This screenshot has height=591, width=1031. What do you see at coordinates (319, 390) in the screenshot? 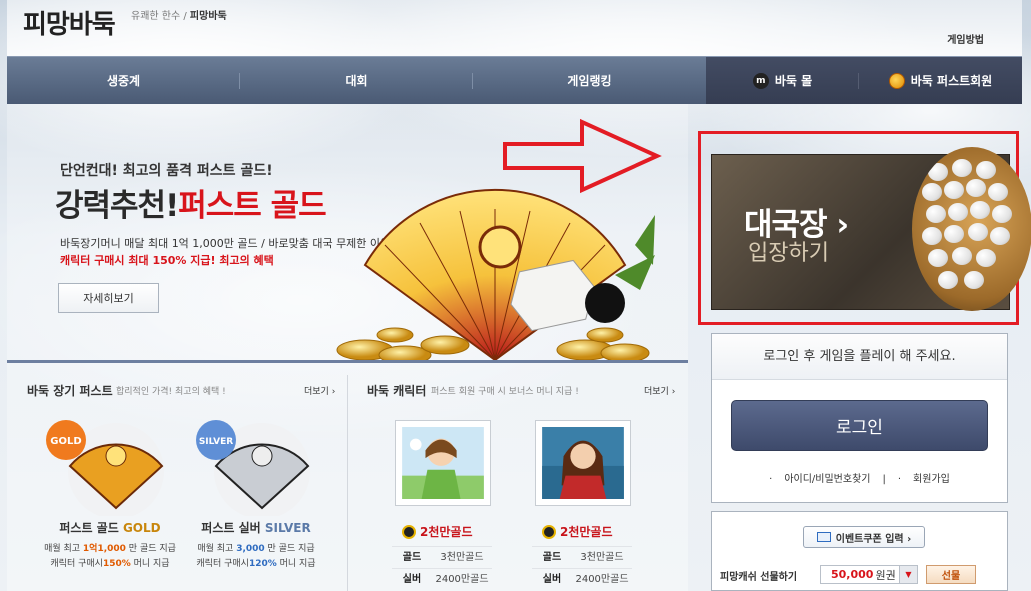
I see `pass-more-link: 더보기 ›` at bounding box center [319, 390].